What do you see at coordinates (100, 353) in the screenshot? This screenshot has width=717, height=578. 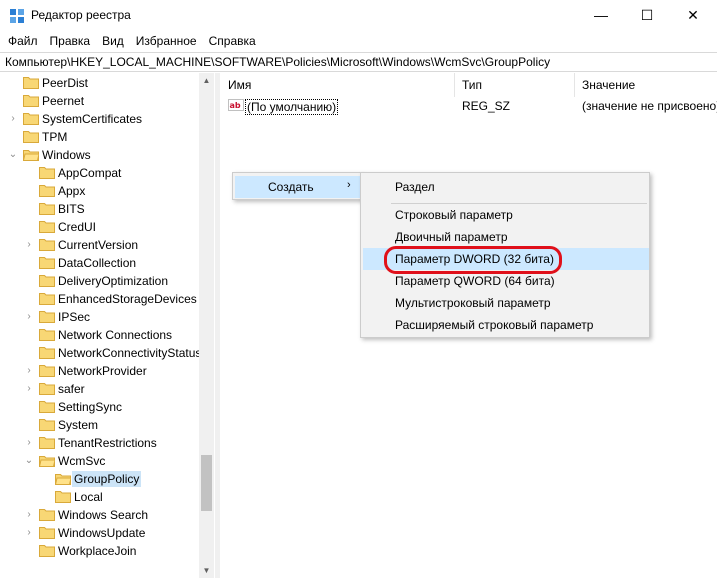 I see `tree-item: NetworkConnectivityStatus` at bounding box center [100, 353].